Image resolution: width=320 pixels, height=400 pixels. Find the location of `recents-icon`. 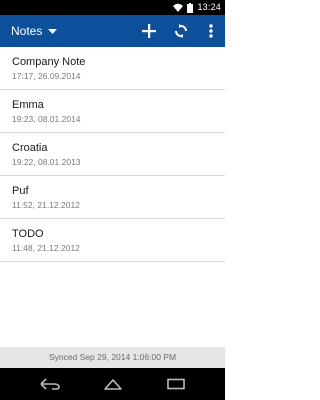

recents-icon is located at coordinates (175, 384).